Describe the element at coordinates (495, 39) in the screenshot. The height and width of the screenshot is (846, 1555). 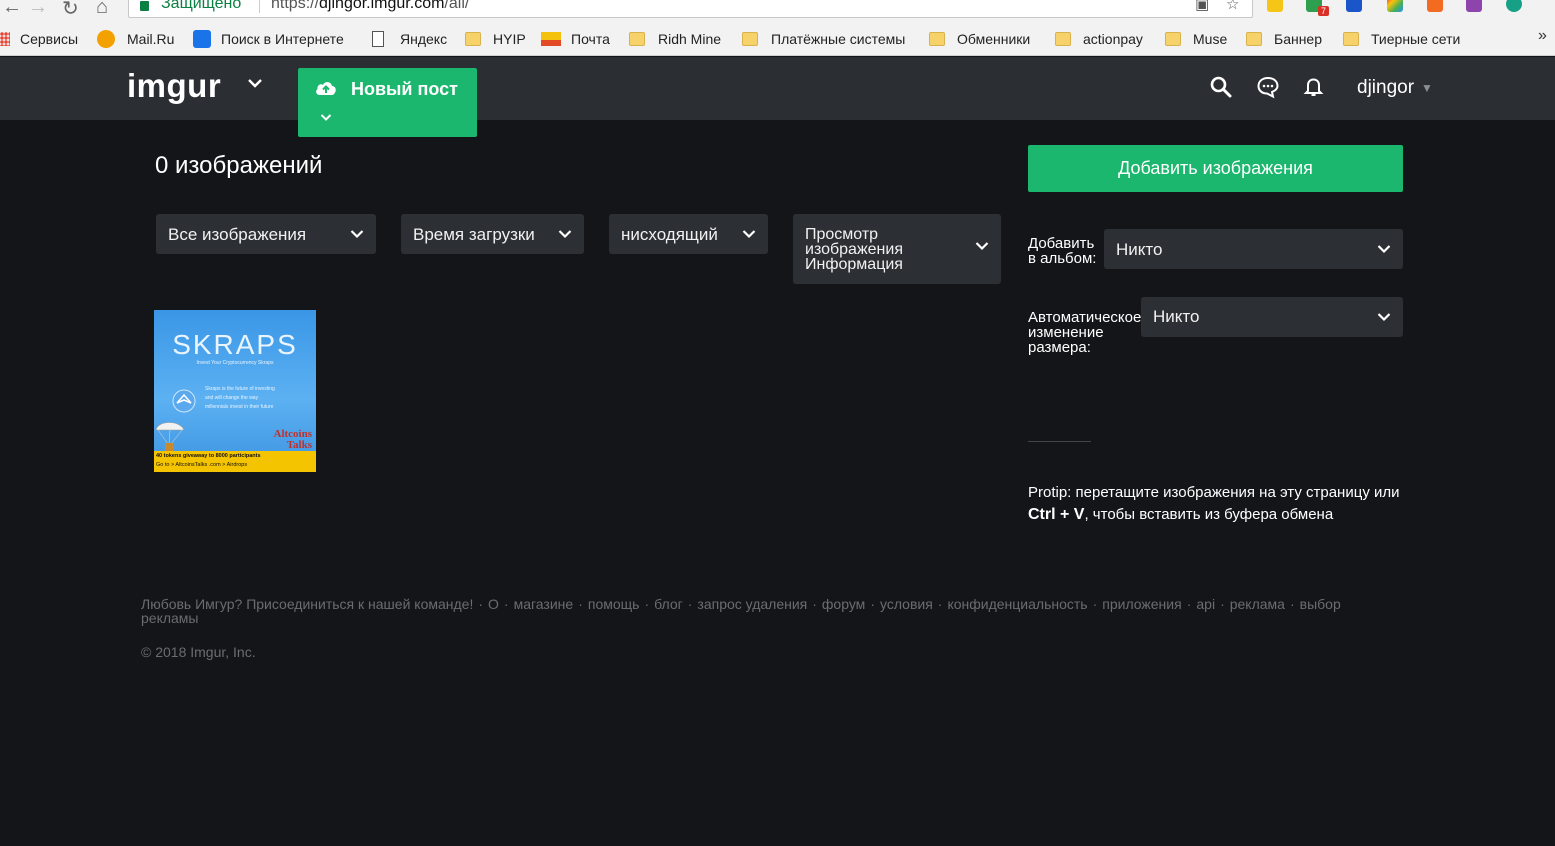
I see `bookmark-hyip: HYIP` at that location.